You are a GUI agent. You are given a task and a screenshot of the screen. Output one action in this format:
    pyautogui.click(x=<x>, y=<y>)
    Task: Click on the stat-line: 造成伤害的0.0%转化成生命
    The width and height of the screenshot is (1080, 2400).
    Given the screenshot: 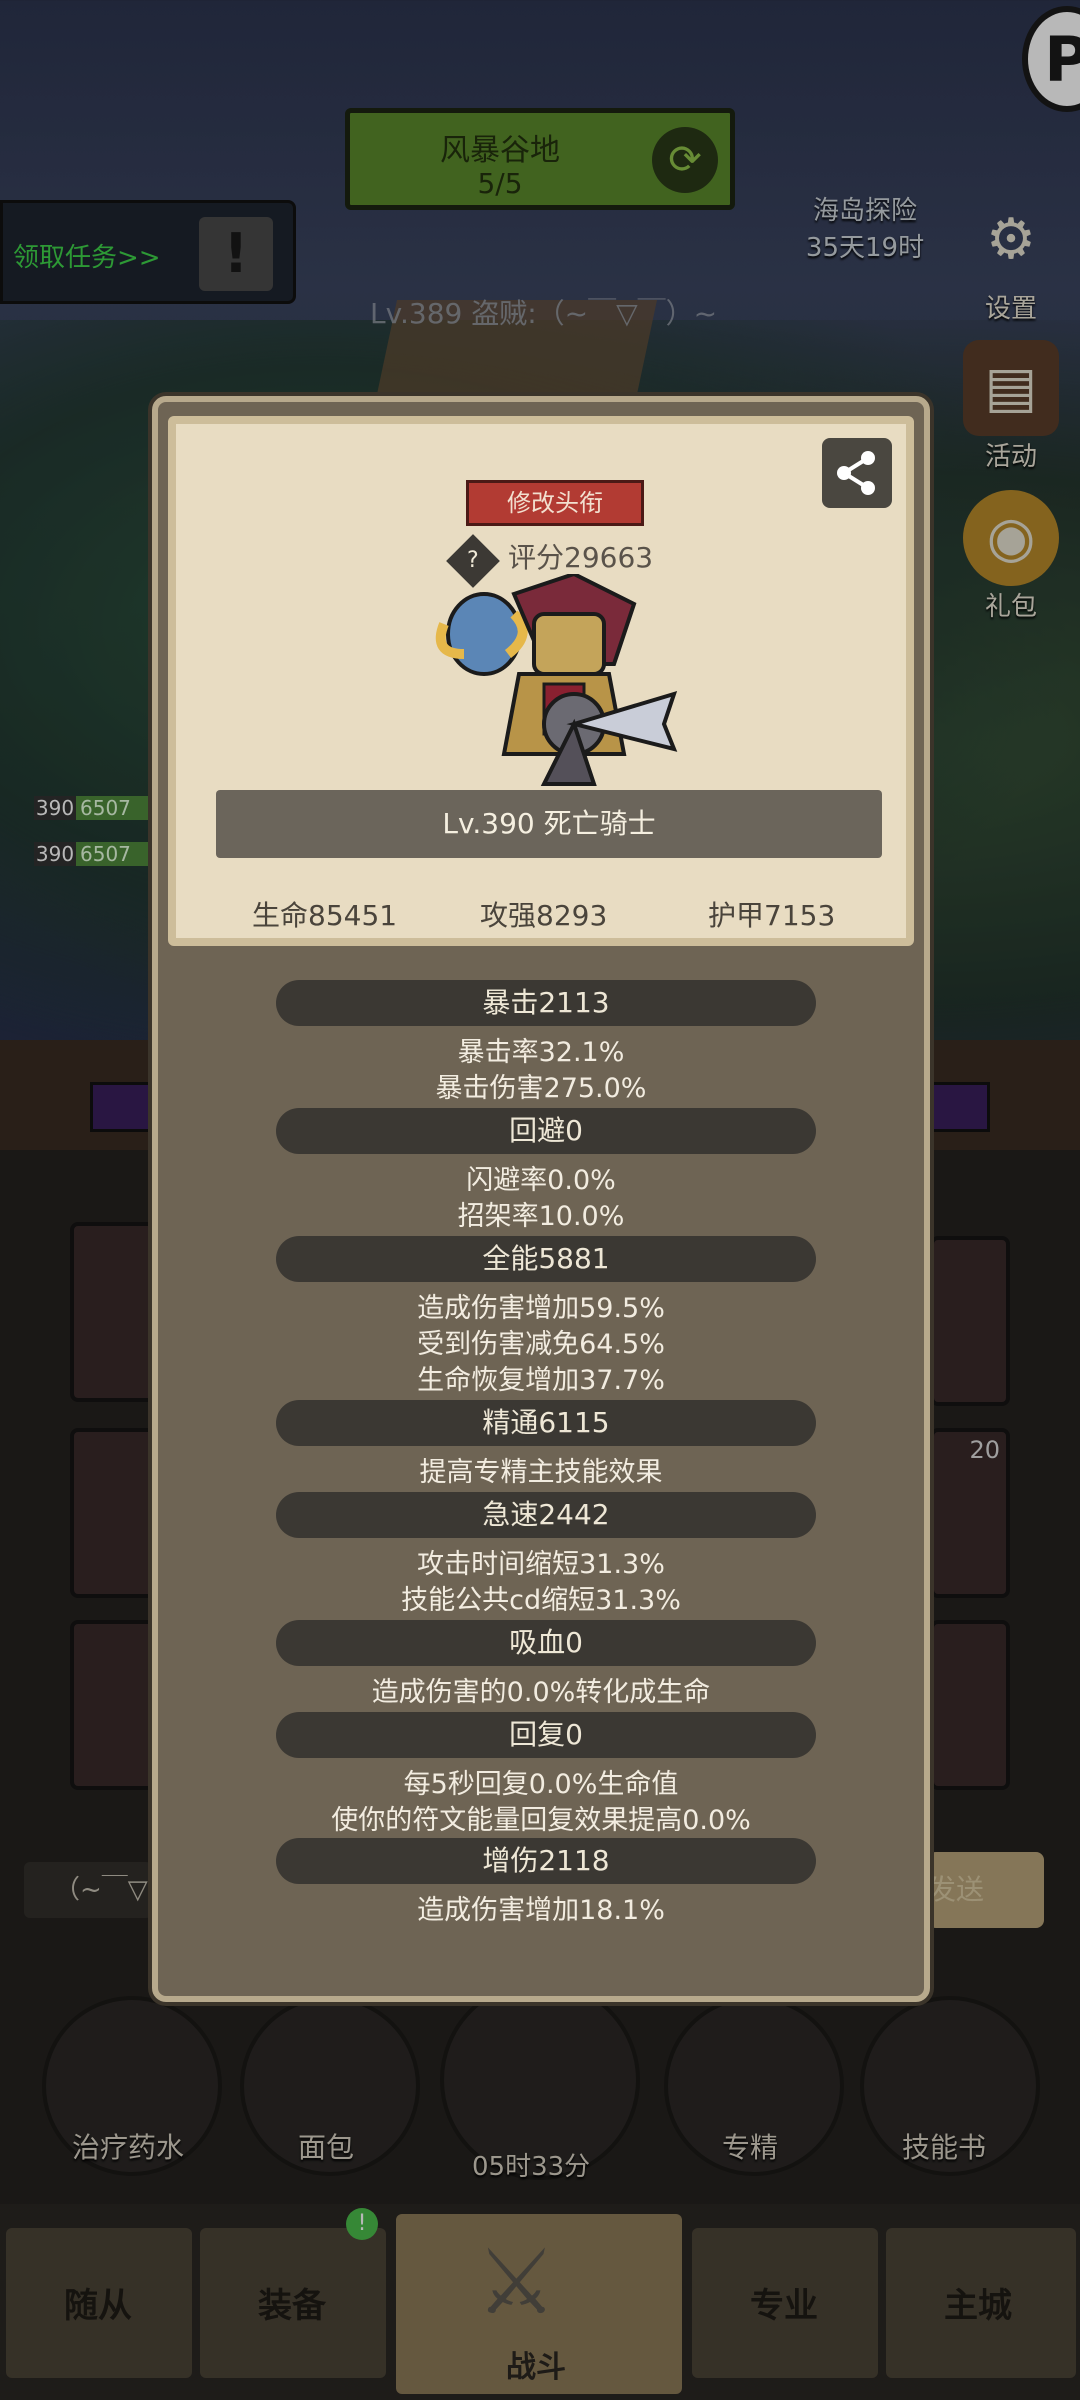 What is the action you would take?
    pyautogui.click(x=541, y=1692)
    